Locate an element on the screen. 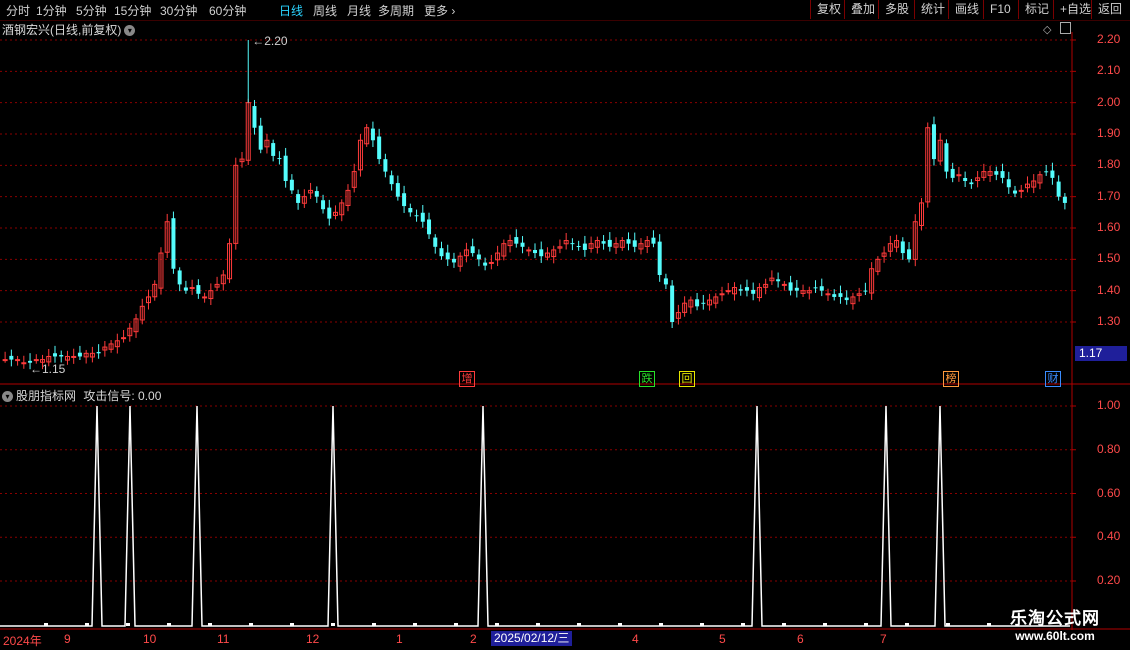 The width and height of the screenshot is (1130, 650). toolbar-button-6: 标记 is located at coordinates (1036, 9).